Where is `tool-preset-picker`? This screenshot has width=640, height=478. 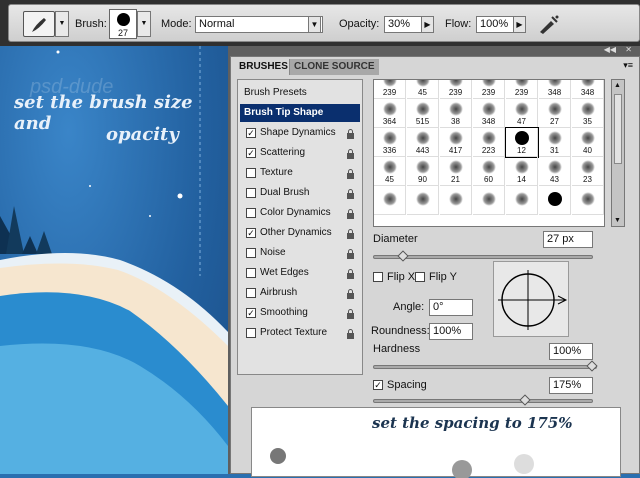
tool-preset-picker is located at coordinates (39, 24).